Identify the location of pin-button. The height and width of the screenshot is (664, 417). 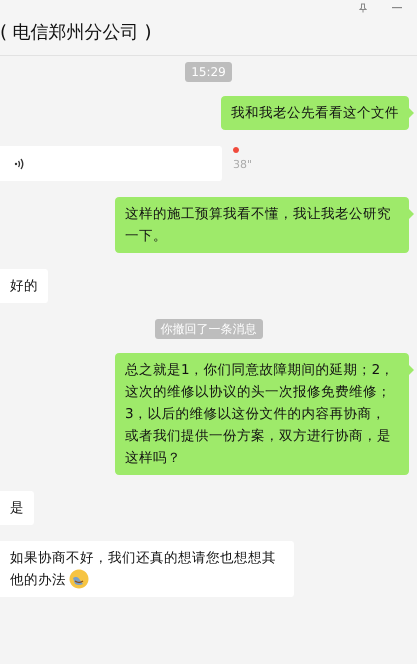
(363, 8).